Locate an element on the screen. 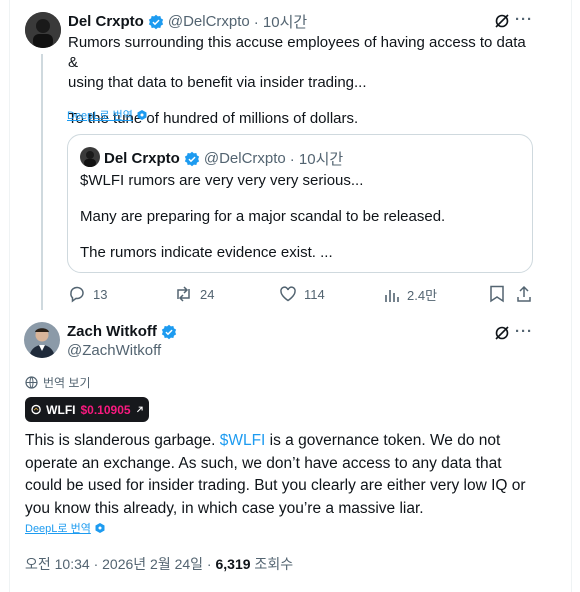  tweet1-header: Del Crxpto @DelCrxpto · 10시간 is located at coordinates (187, 21).